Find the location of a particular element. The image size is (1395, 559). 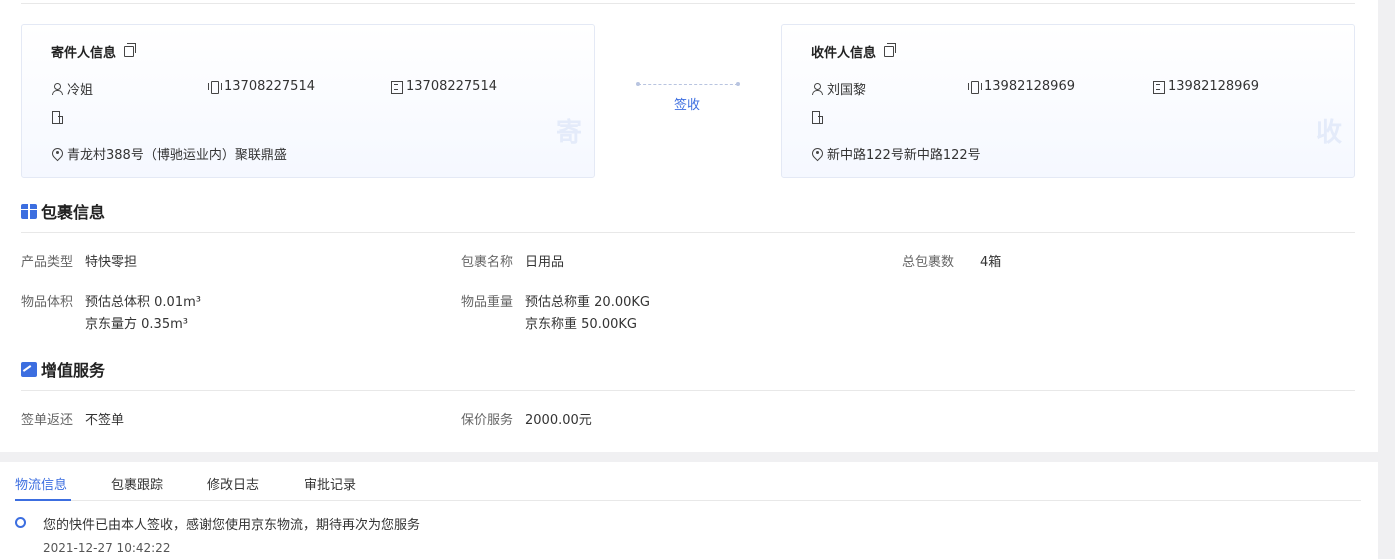

weight-field: 物品重量 预估总称重 20.00KG 京东称重 50.00KG is located at coordinates (555, 314).